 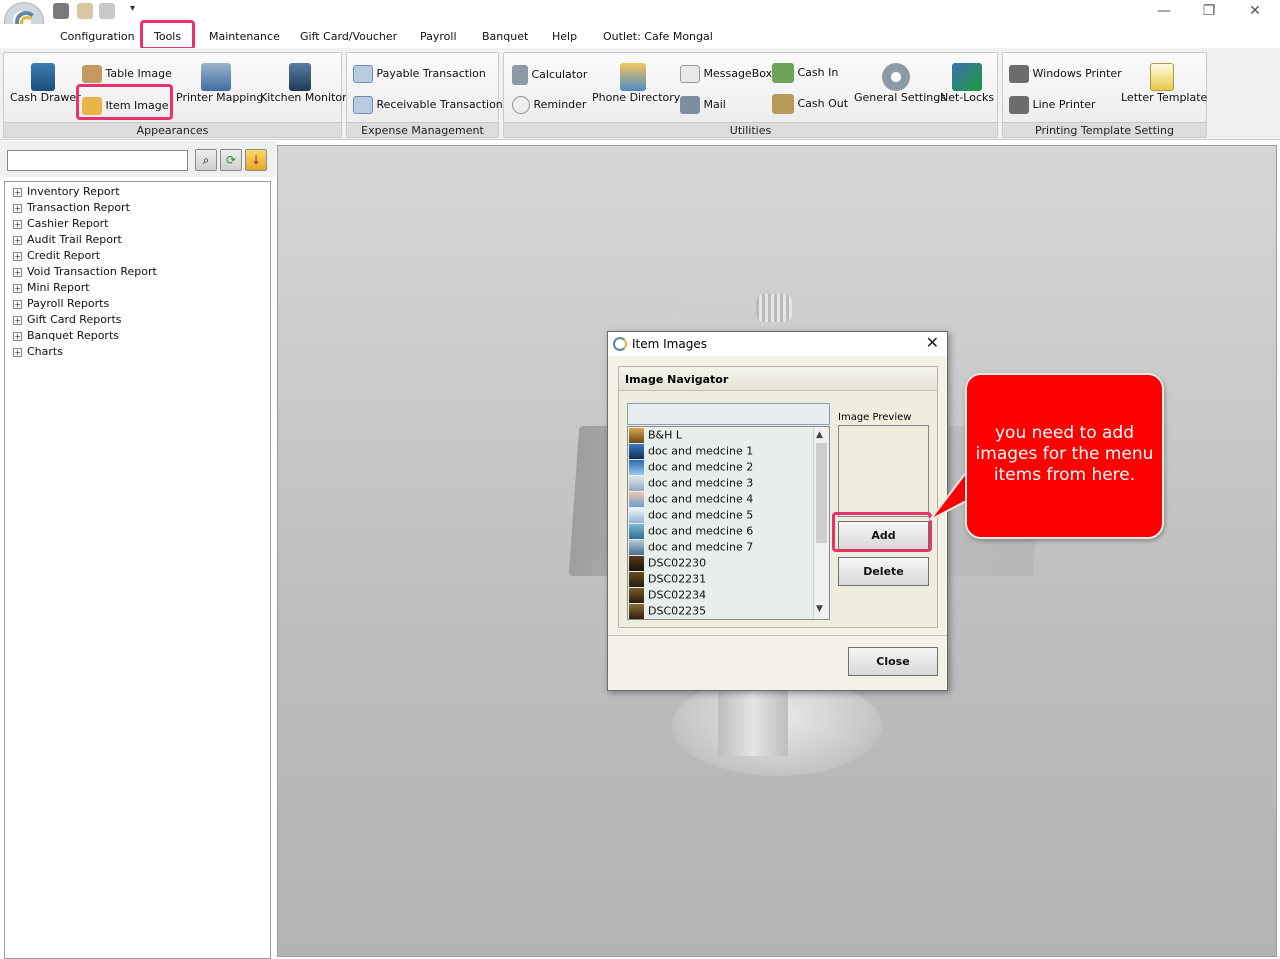 I want to click on image-search-input, so click(x=728, y=414).